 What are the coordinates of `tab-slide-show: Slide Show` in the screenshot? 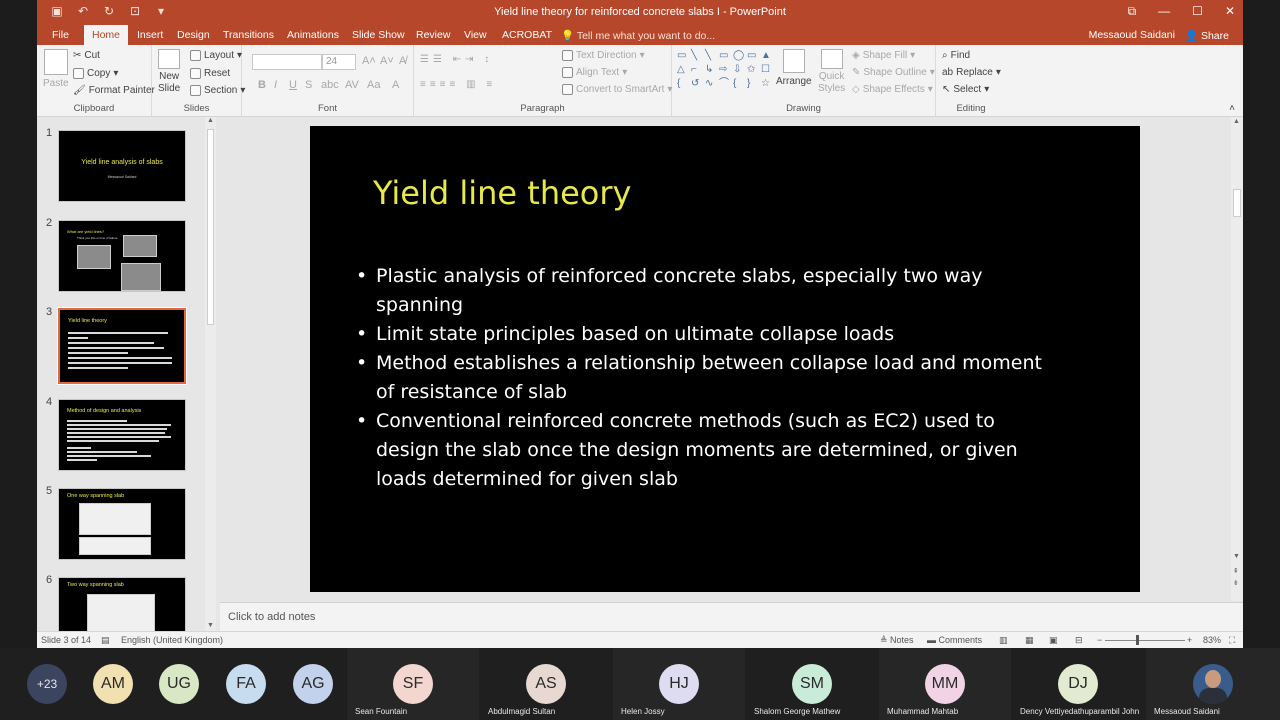 It's located at (378, 35).